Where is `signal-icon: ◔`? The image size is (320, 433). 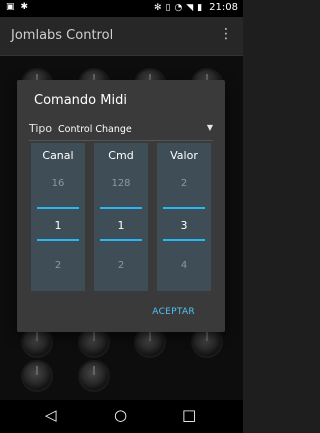 signal-icon: ◔ is located at coordinates (178, 7).